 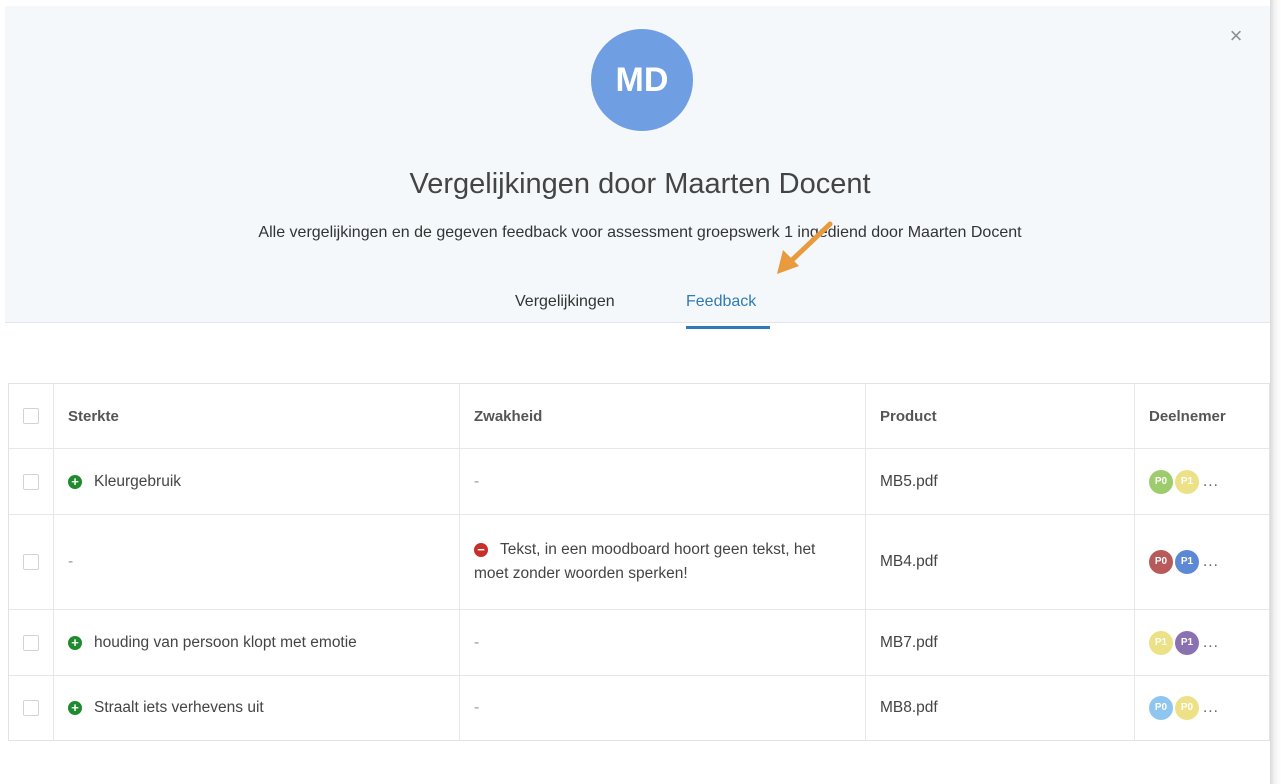 What do you see at coordinates (257, 481) in the screenshot?
I see `strength-cell: + Kleurgebruik` at bounding box center [257, 481].